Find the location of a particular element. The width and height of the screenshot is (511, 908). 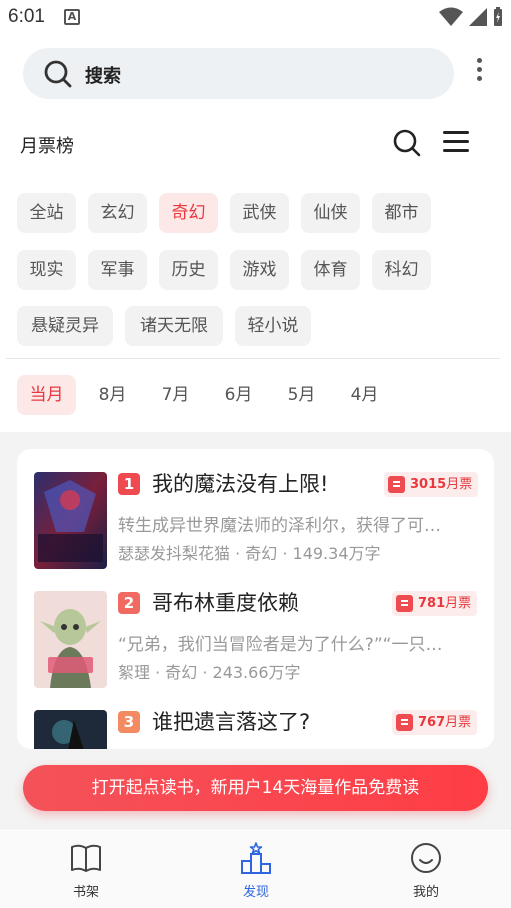

book-meta: 絮理 · 奇幻 · 243.66万字 is located at coordinates (209, 672).